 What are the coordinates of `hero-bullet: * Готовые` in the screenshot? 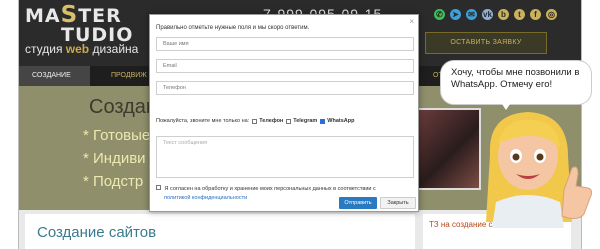 It's located at (117, 135).